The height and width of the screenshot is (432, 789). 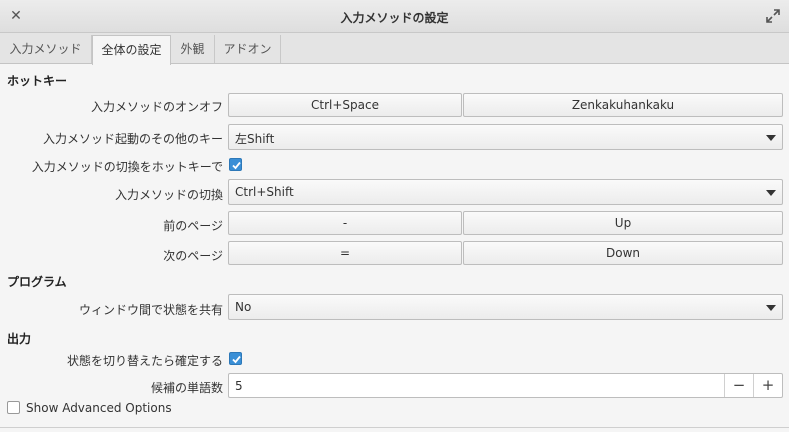 I want to click on increment-button: +, so click(x=767, y=385).